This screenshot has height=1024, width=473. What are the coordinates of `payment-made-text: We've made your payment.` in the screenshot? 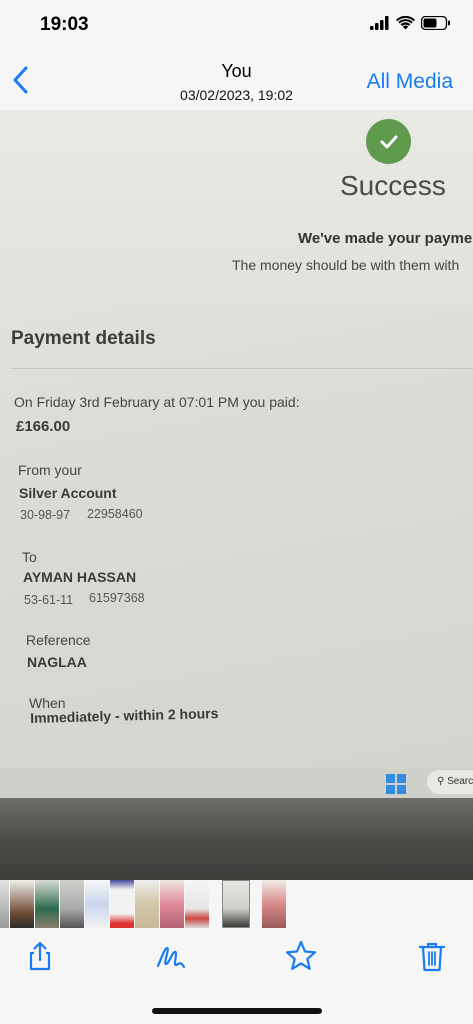 It's located at (385, 238).